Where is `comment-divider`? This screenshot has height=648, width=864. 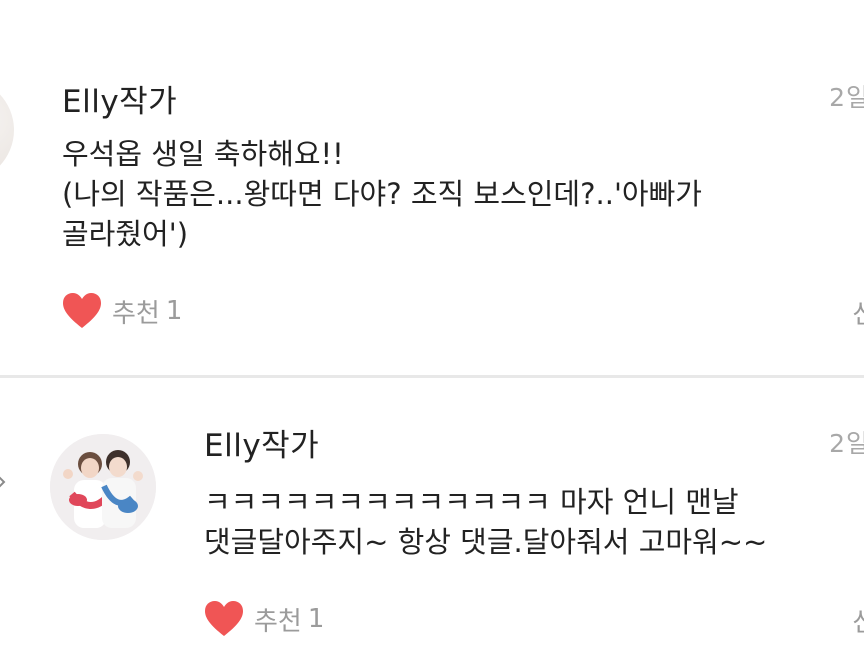 comment-divider is located at coordinates (432, 376).